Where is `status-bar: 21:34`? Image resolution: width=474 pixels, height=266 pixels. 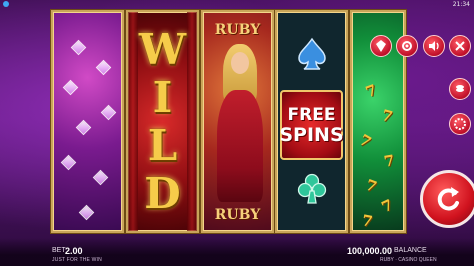 status-bar: 21:34 is located at coordinates (237, 4).